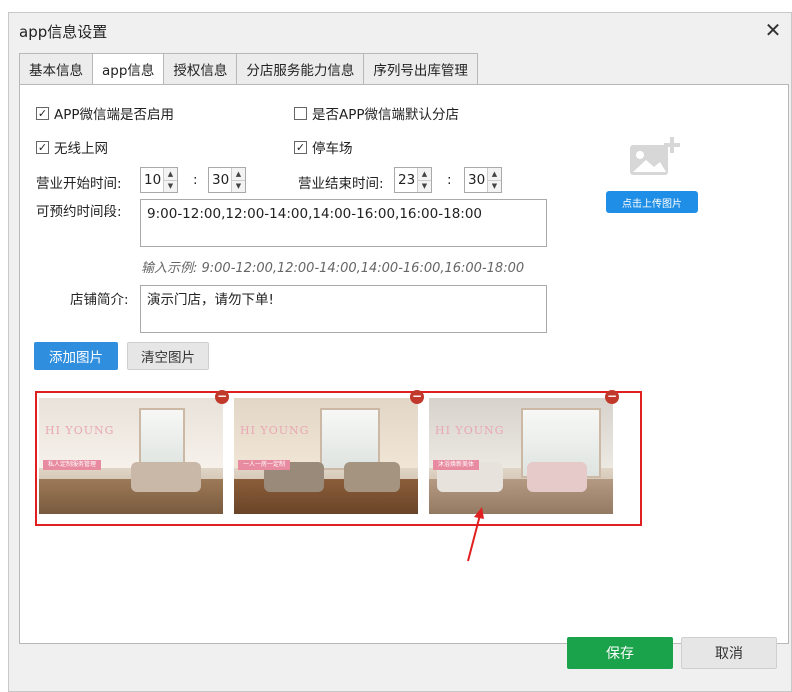 This screenshot has width=792, height=692. What do you see at coordinates (152, 180) in the screenshot?
I see `spinner-value: 10` at bounding box center [152, 180].